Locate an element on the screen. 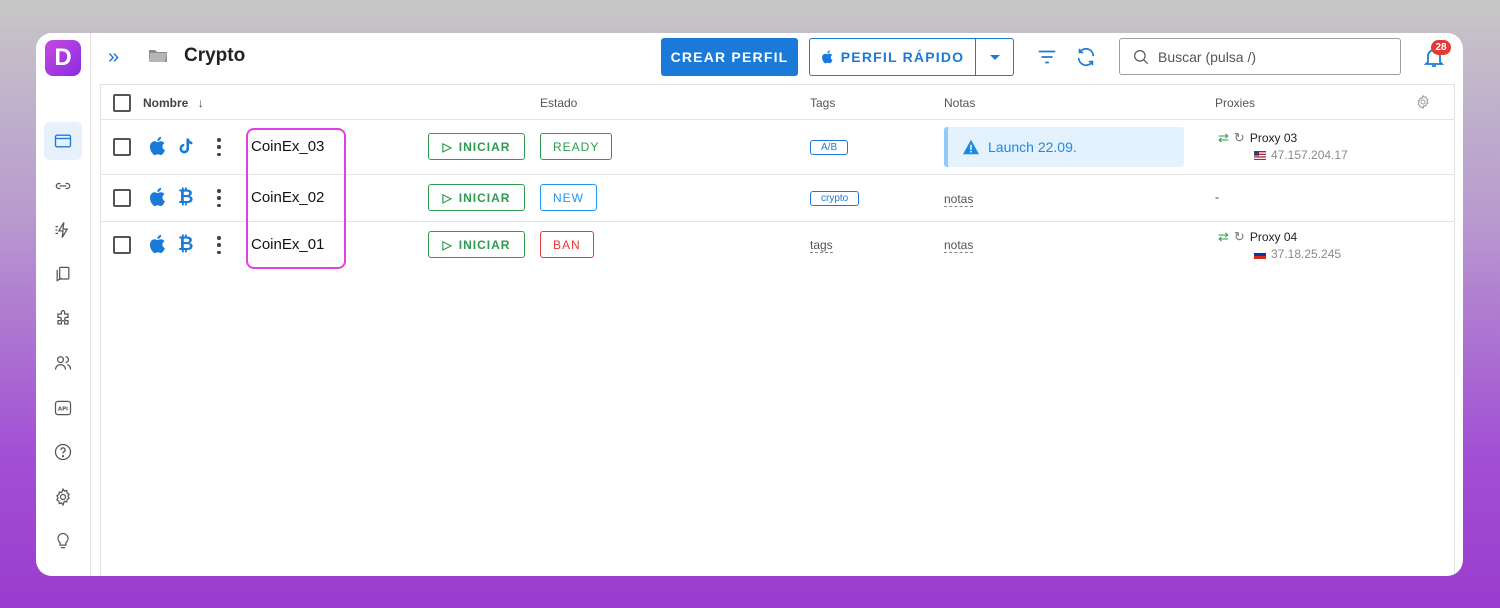  app-logo: D is located at coordinates (63, 58).